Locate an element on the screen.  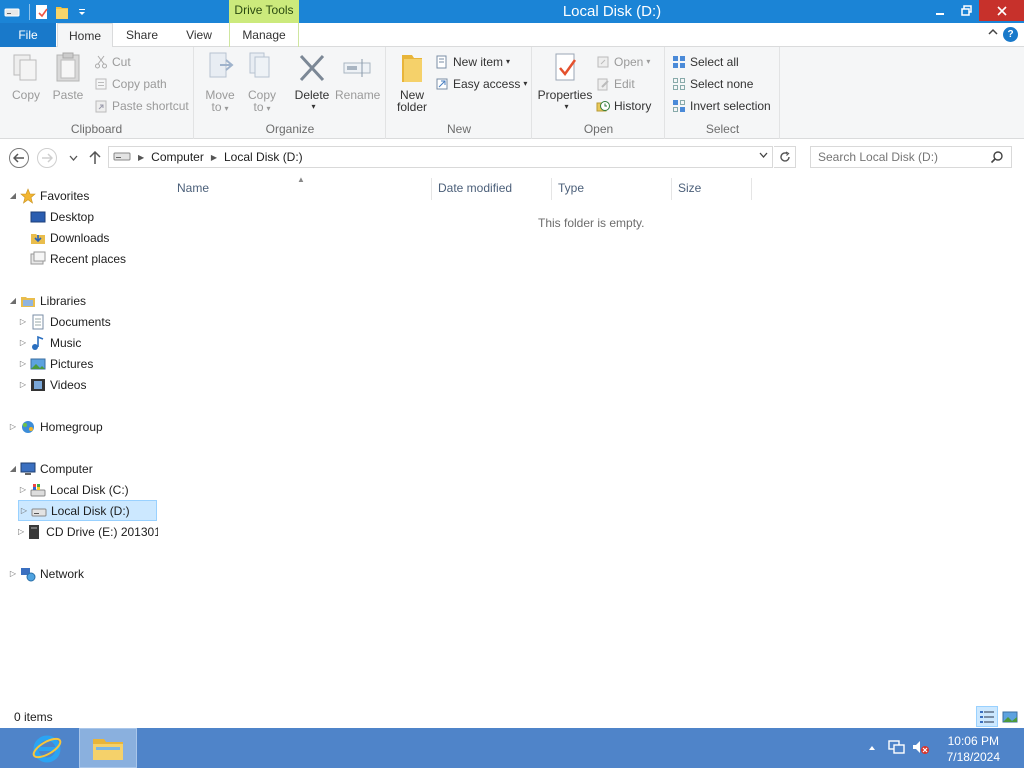
nav-favorites: ◢ Favorites is located at coordinates (48, 195).